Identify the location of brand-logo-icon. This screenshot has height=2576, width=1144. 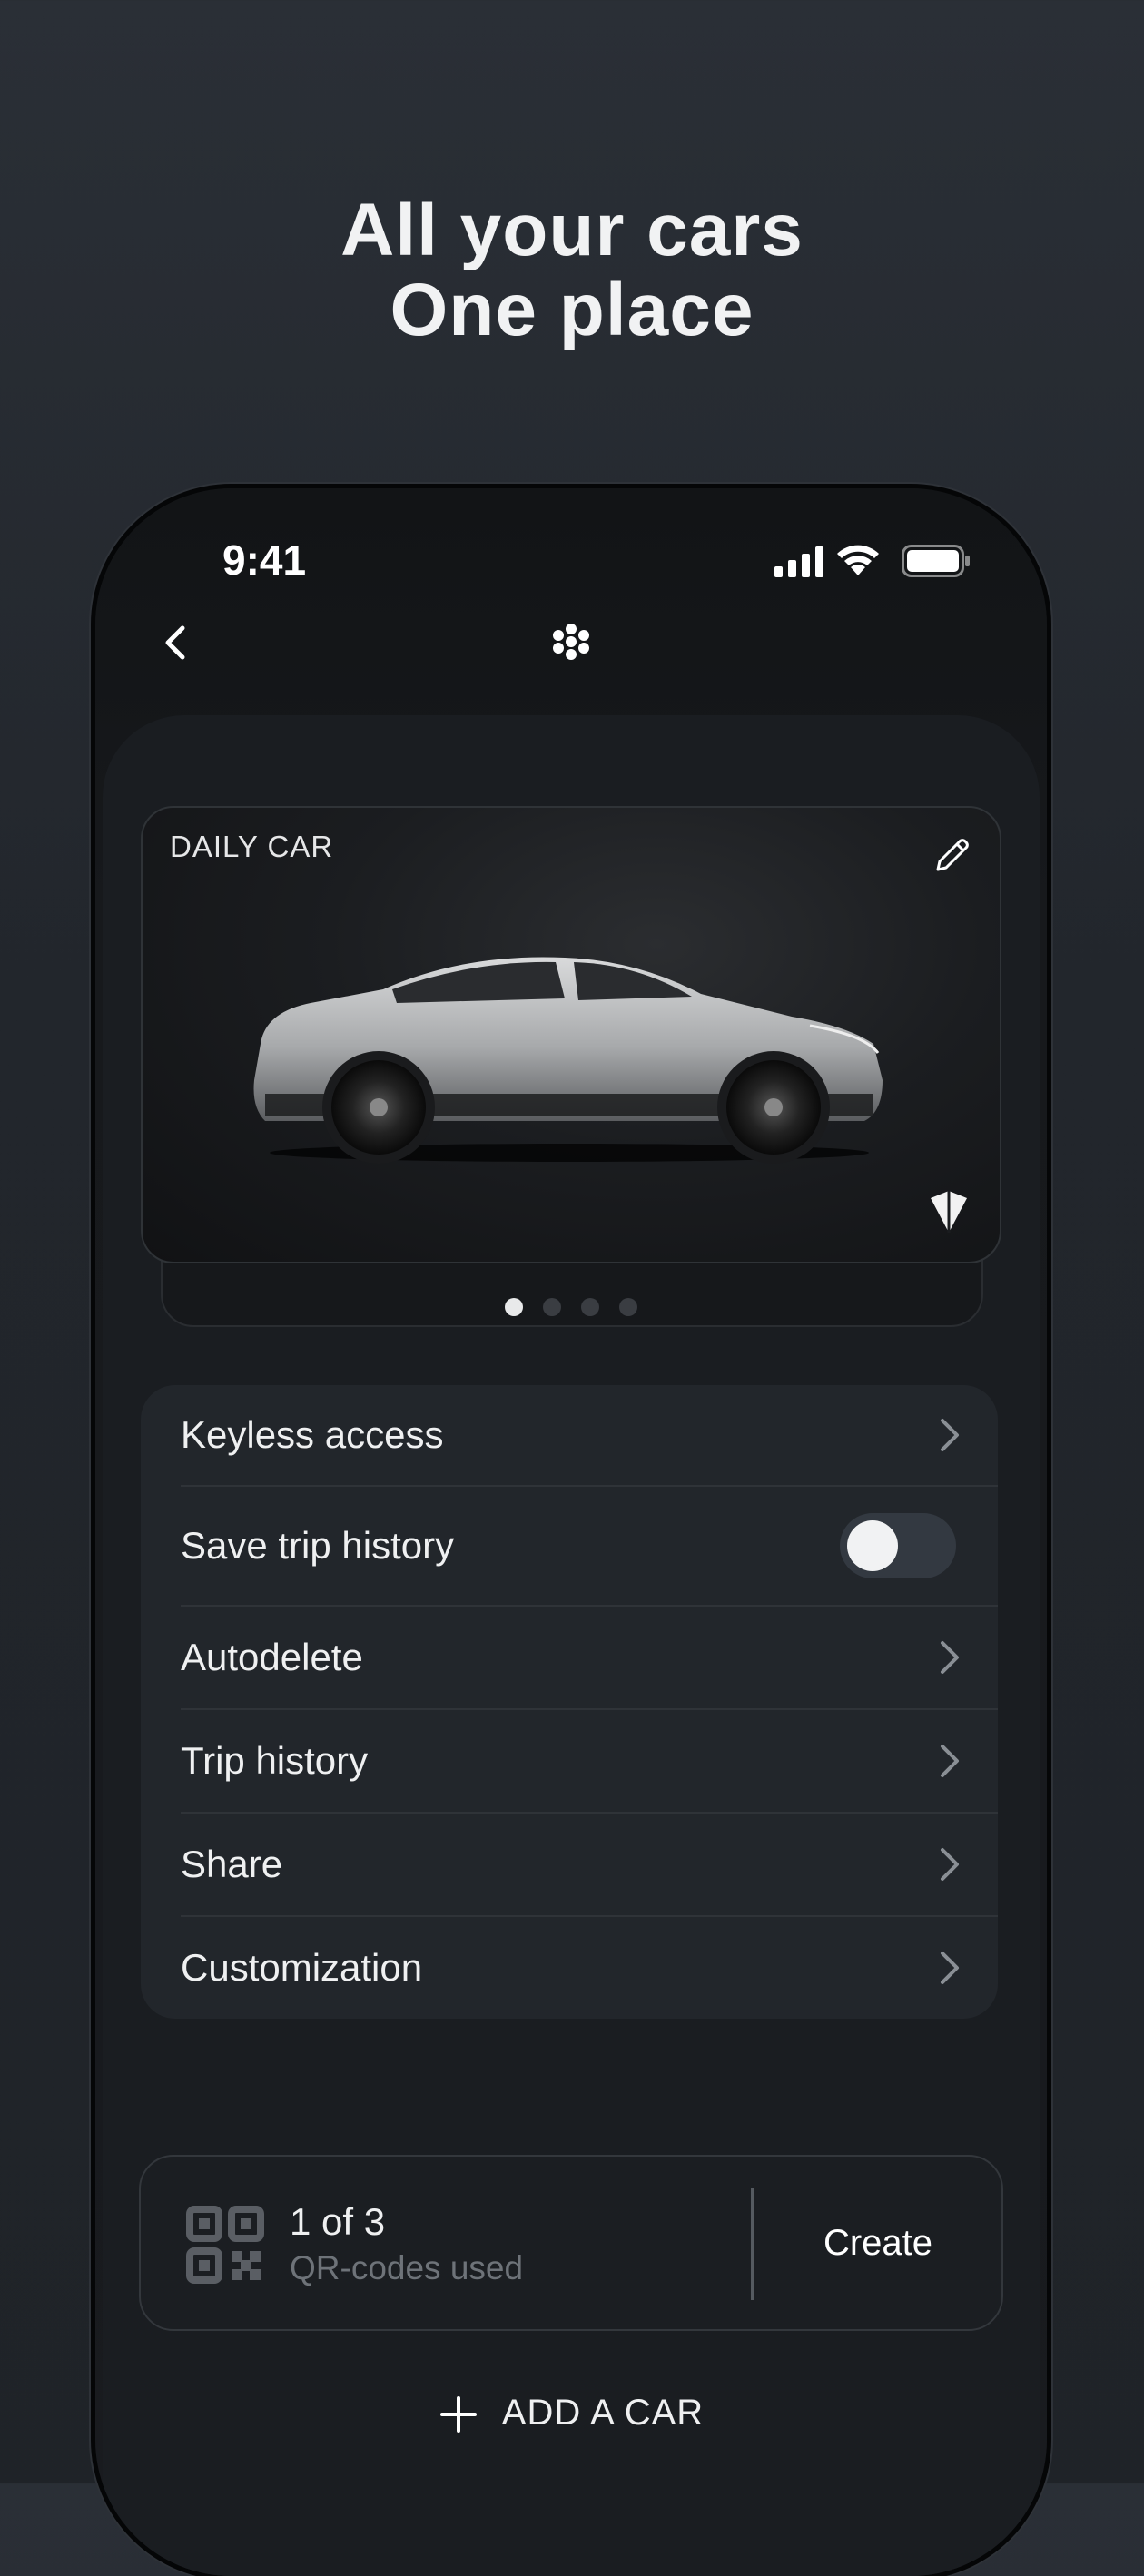
(571, 642).